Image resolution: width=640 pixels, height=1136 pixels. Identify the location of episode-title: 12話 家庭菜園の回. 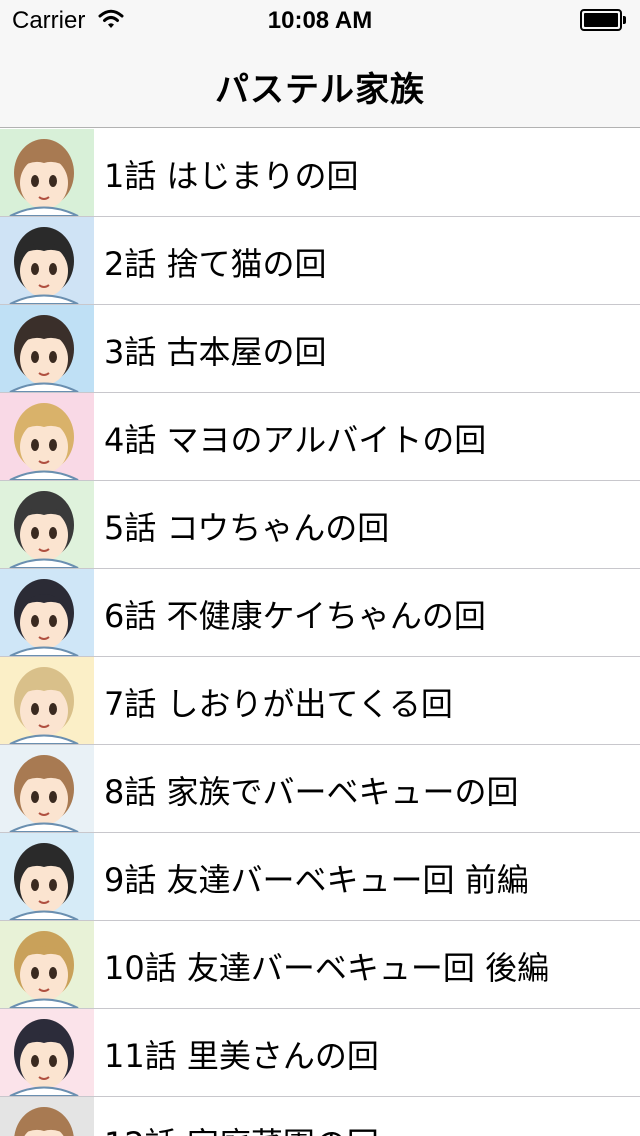
(241, 1127).